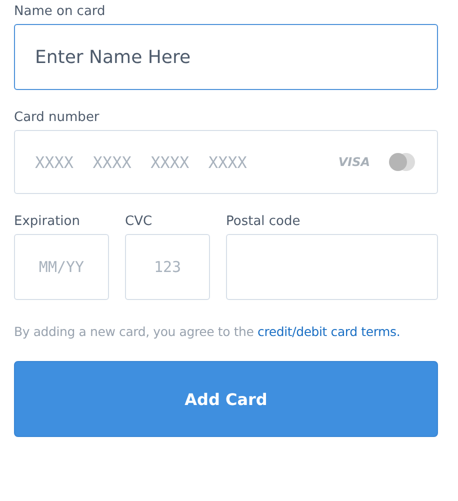 This screenshot has height=501, width=458. I want to click on card-brand-label: VISA, so click(354, 162).